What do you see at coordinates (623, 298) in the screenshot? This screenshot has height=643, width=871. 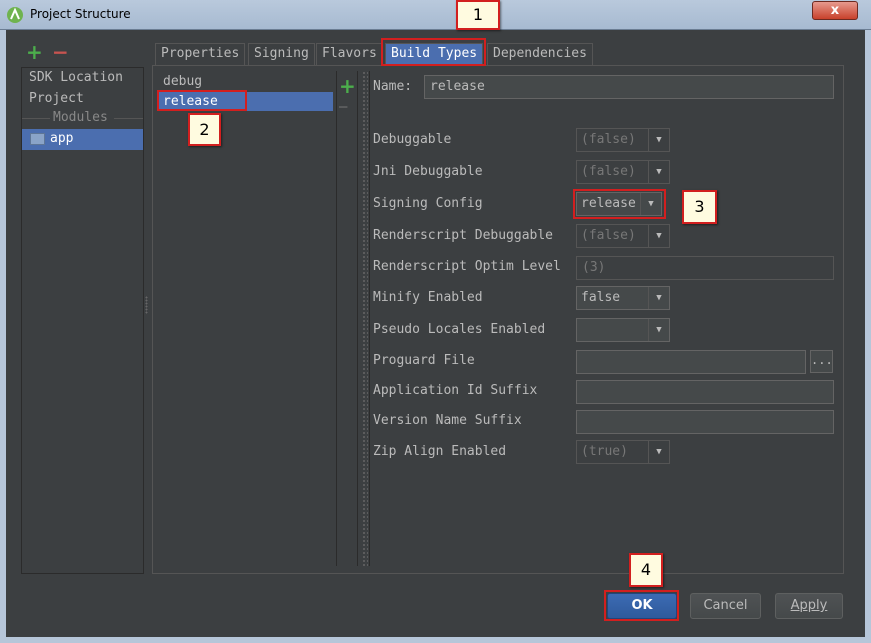 I see `minify-enabled-combo: false ▼` at bounding box center [623, 298].